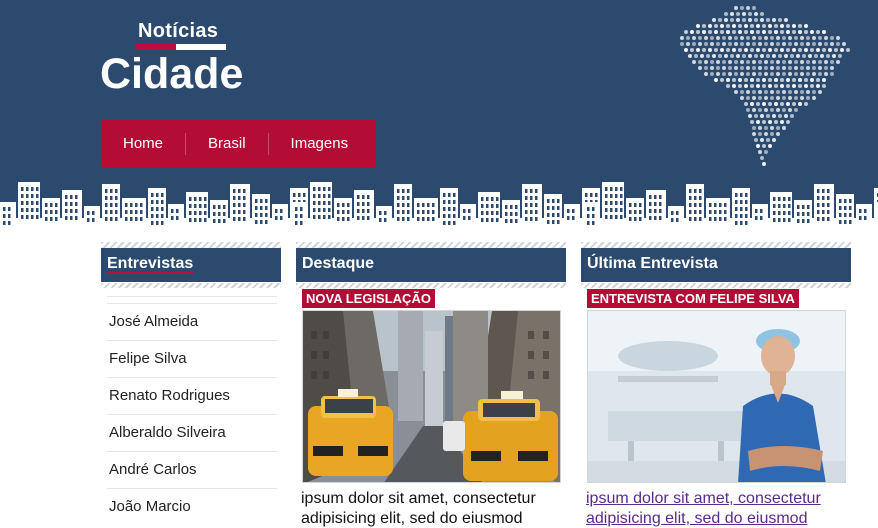  I want to click on featured-tag: NOVA LEGISLAÇÃO, so click(368, 298).